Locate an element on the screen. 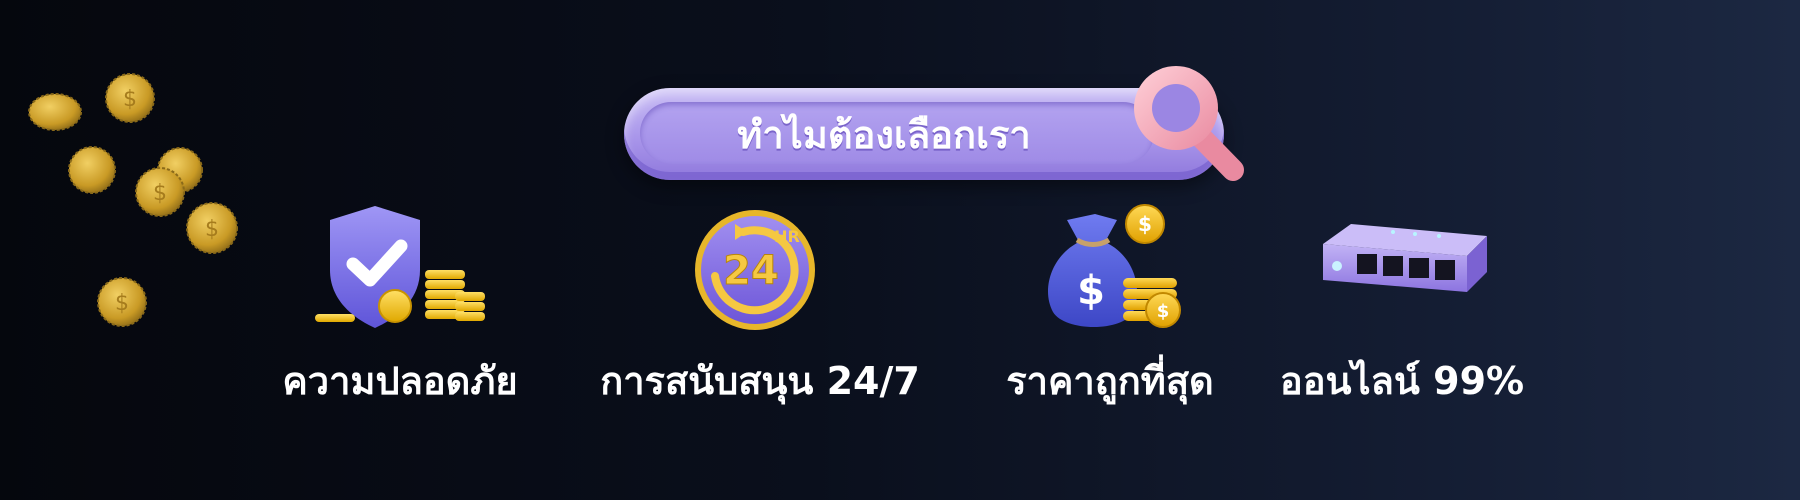 This screenshot has width=1800, height=500. feature-label: ออนไลน์ 99% is located at coordinates (1402, 381).